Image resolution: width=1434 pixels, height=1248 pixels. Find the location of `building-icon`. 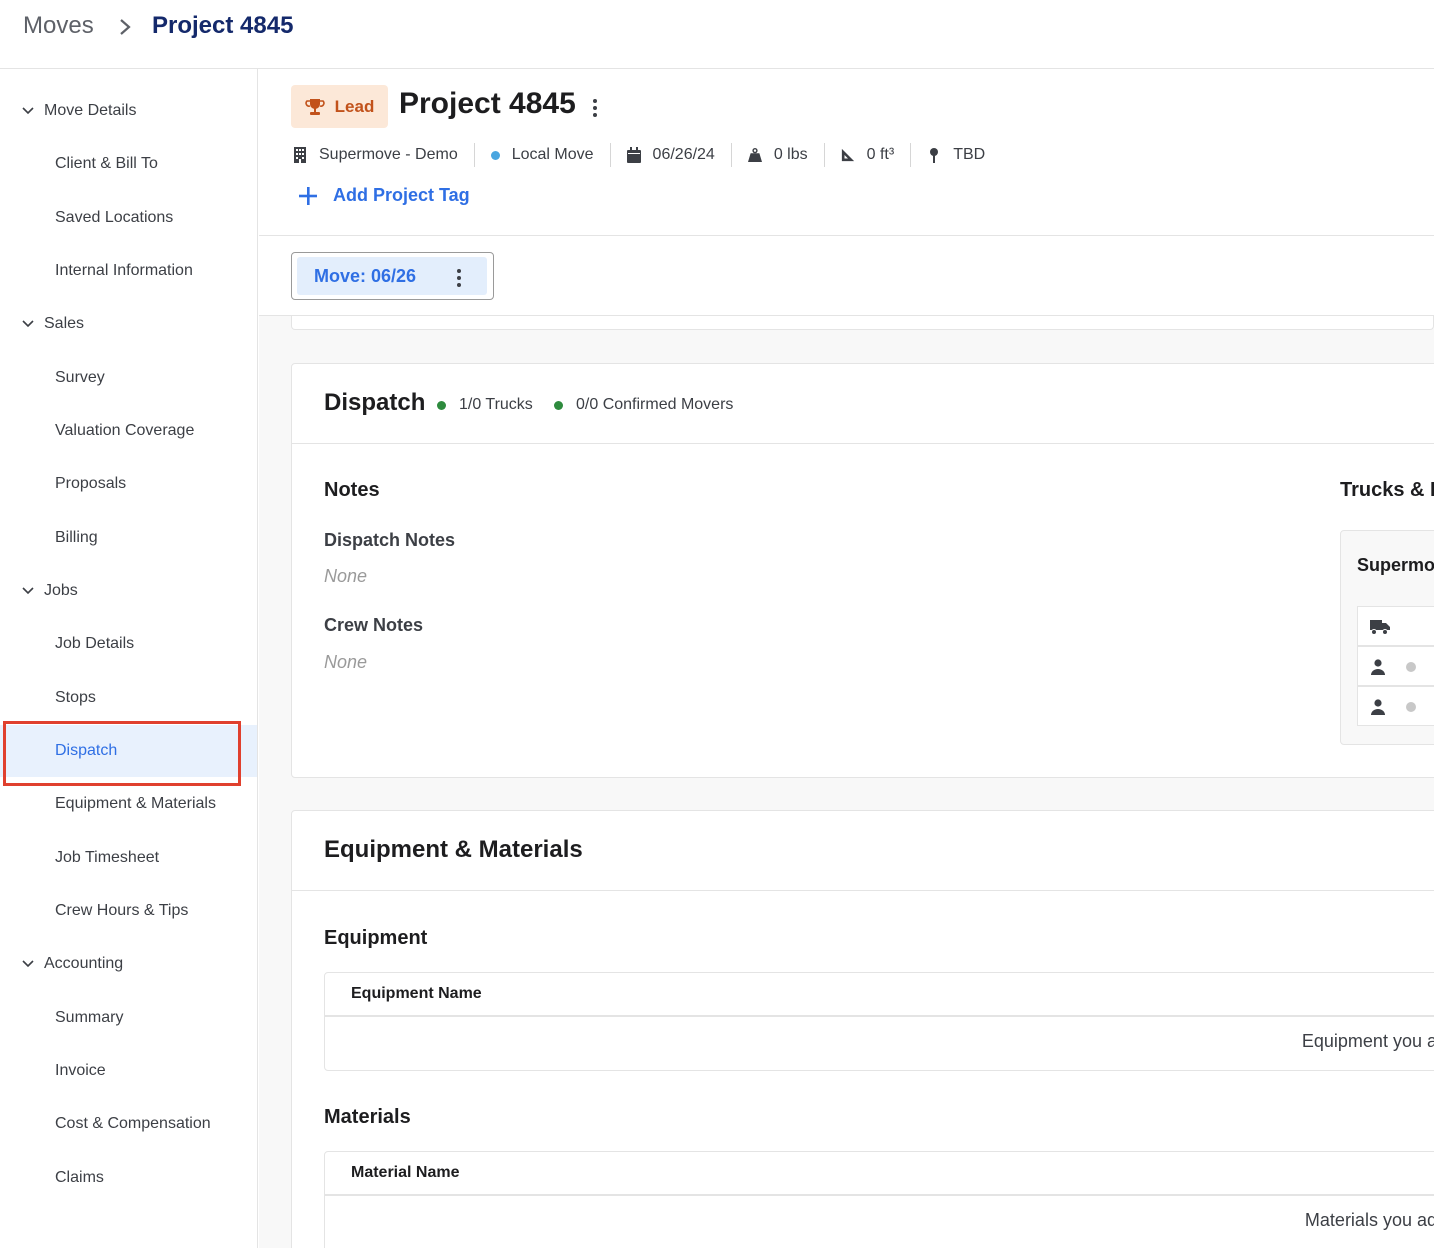

building-icon is located at coordinates (300, 155).